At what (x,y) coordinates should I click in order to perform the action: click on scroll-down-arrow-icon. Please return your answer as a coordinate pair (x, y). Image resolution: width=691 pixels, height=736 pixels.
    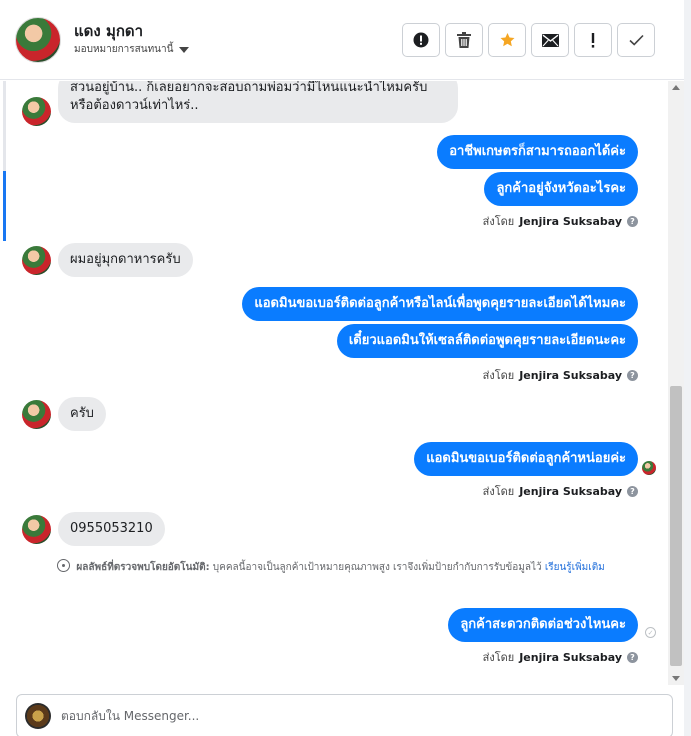
    Looking at the image, I should click on (676, 678).